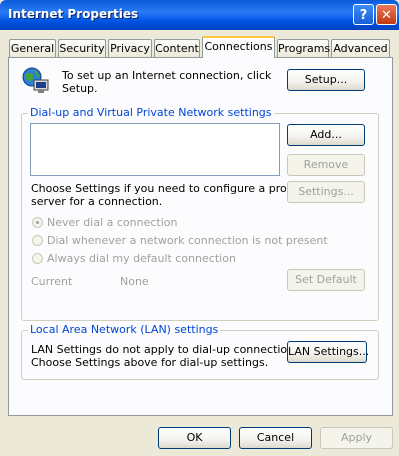 The height and width of the screenshot is (456, 399). I want to click on close-button: ✕, so click(386, 14).